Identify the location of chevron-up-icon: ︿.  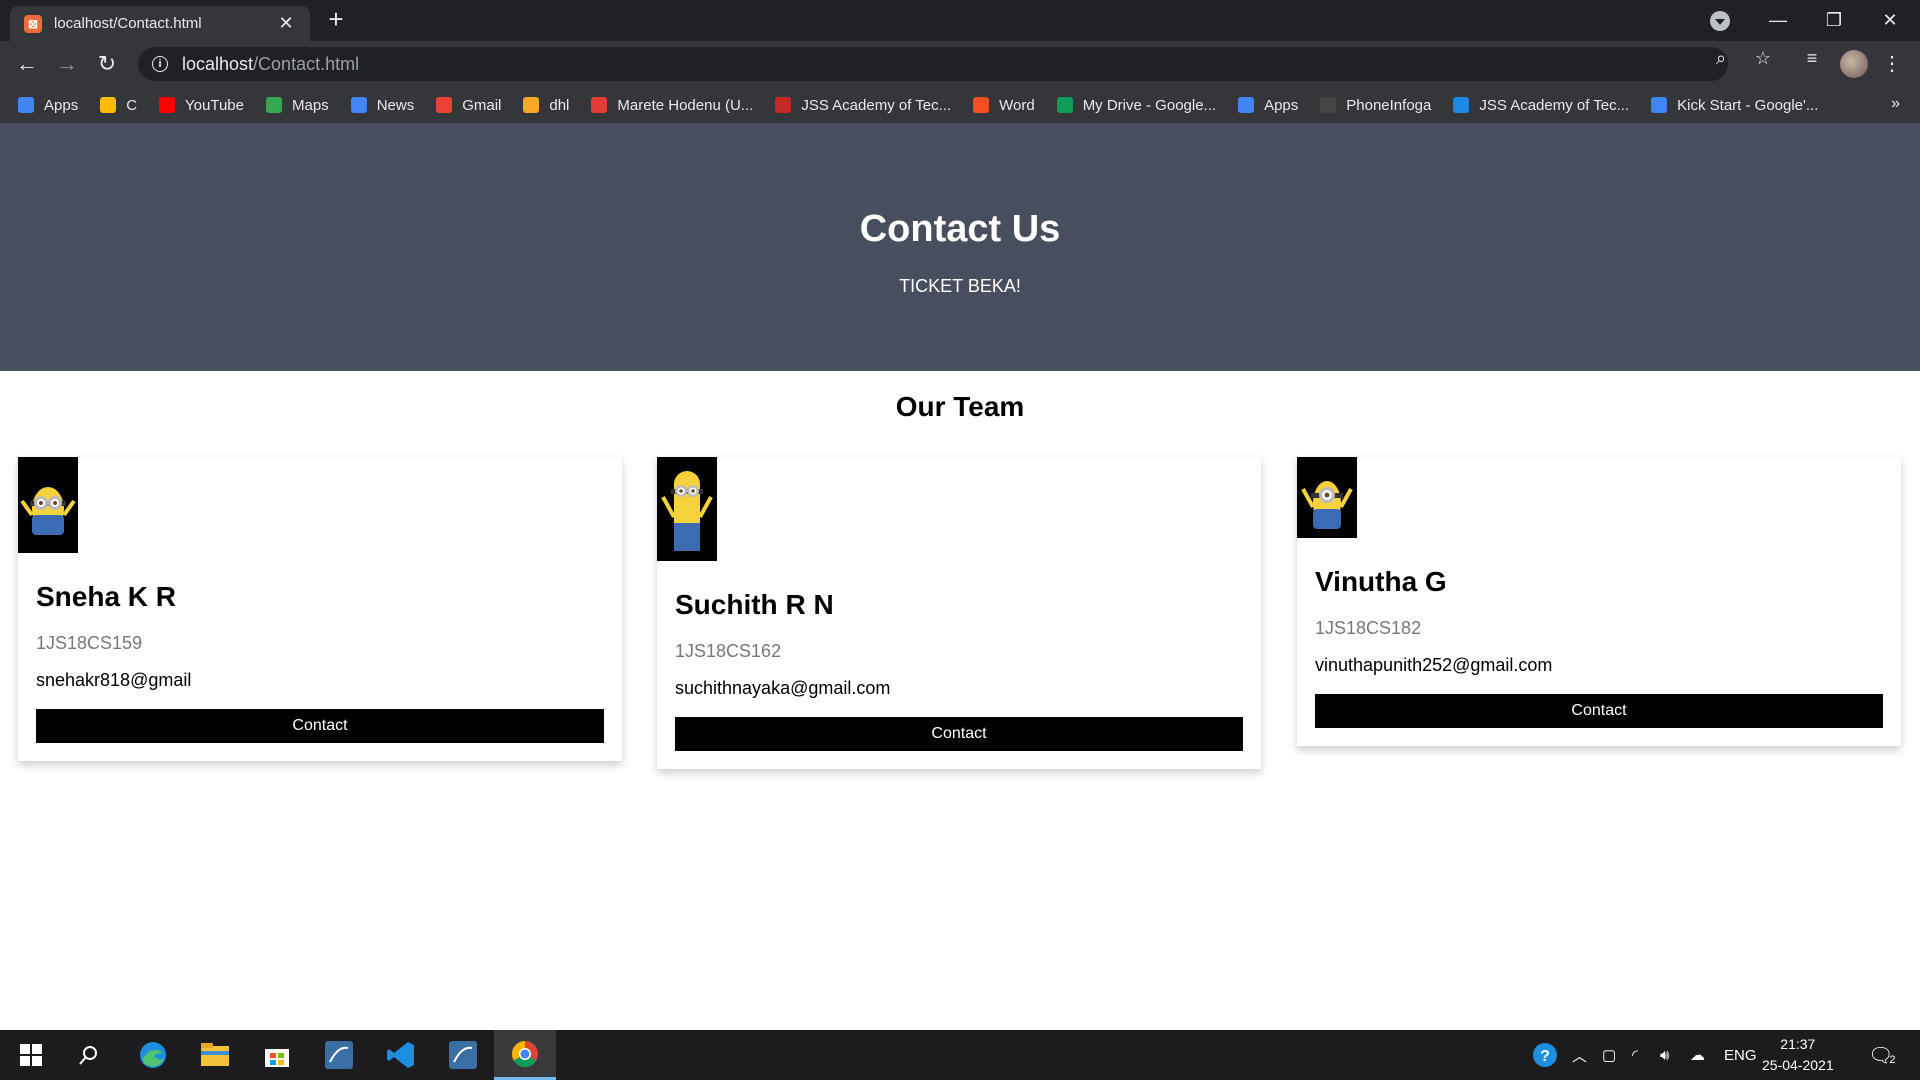
(1579, 1055).